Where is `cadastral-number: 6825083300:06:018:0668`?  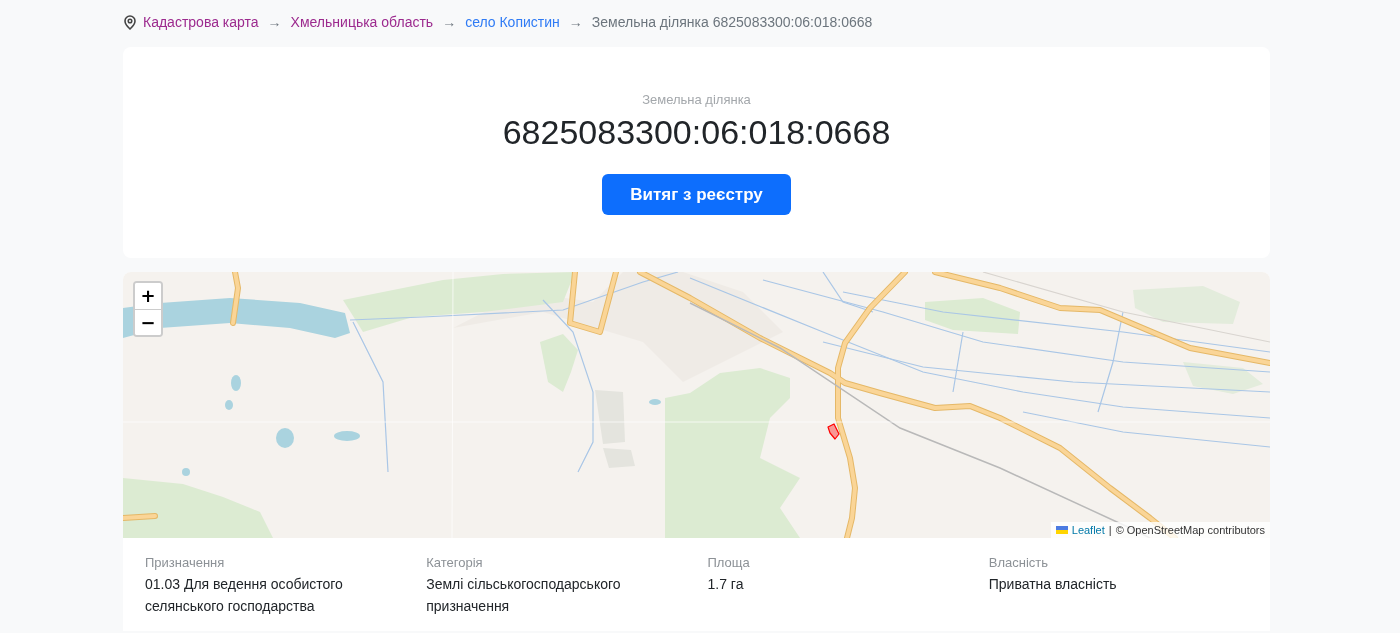 cadastral-number: 6825083300:06:018:0668 is located at coordinates (696, 132).